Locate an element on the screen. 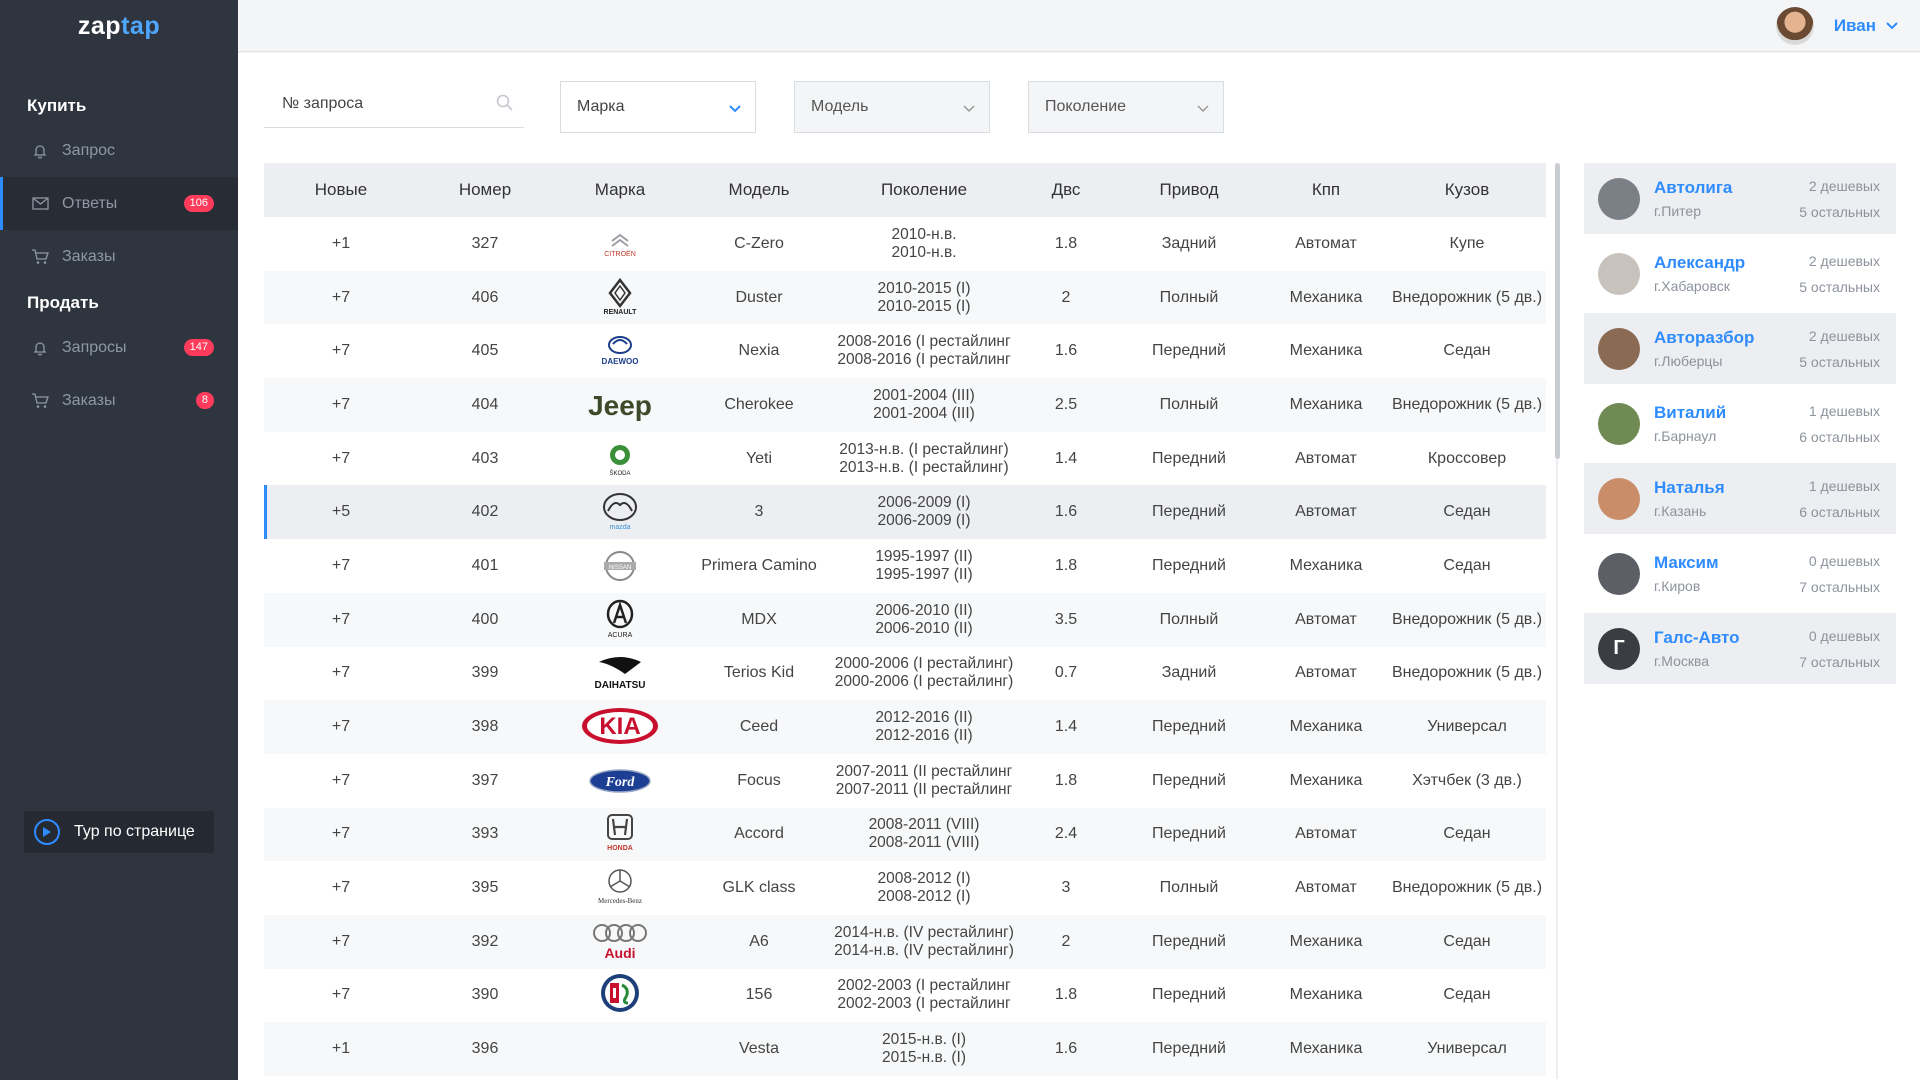 This screenshot has height=1080, width=1920. cheap-count: 1 дешевых is located at coordinates (1844, 485).